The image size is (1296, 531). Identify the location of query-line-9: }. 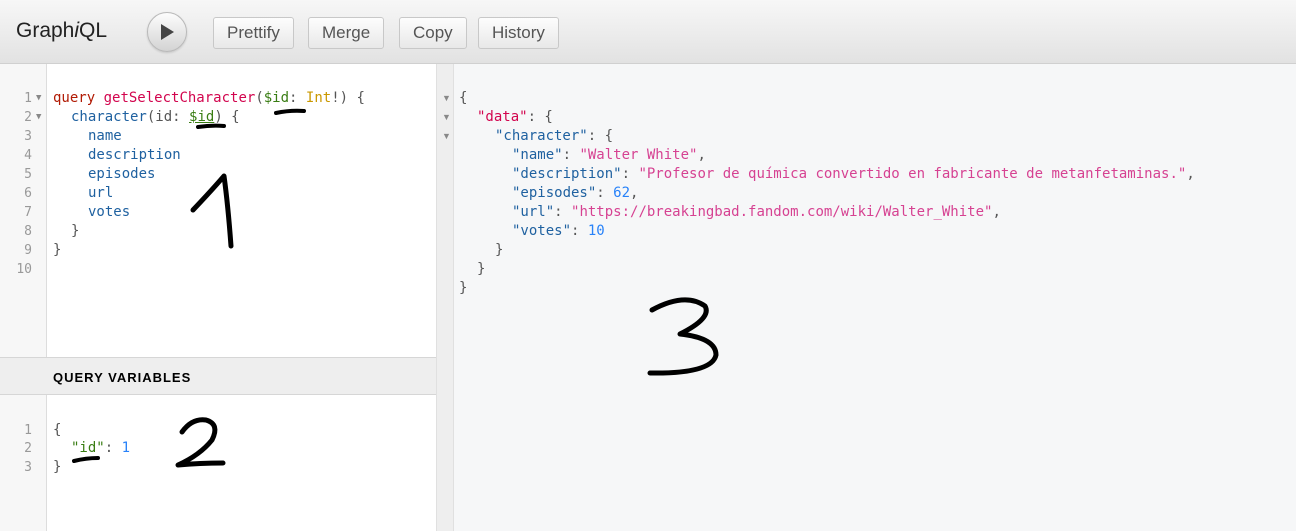
(57, 250).